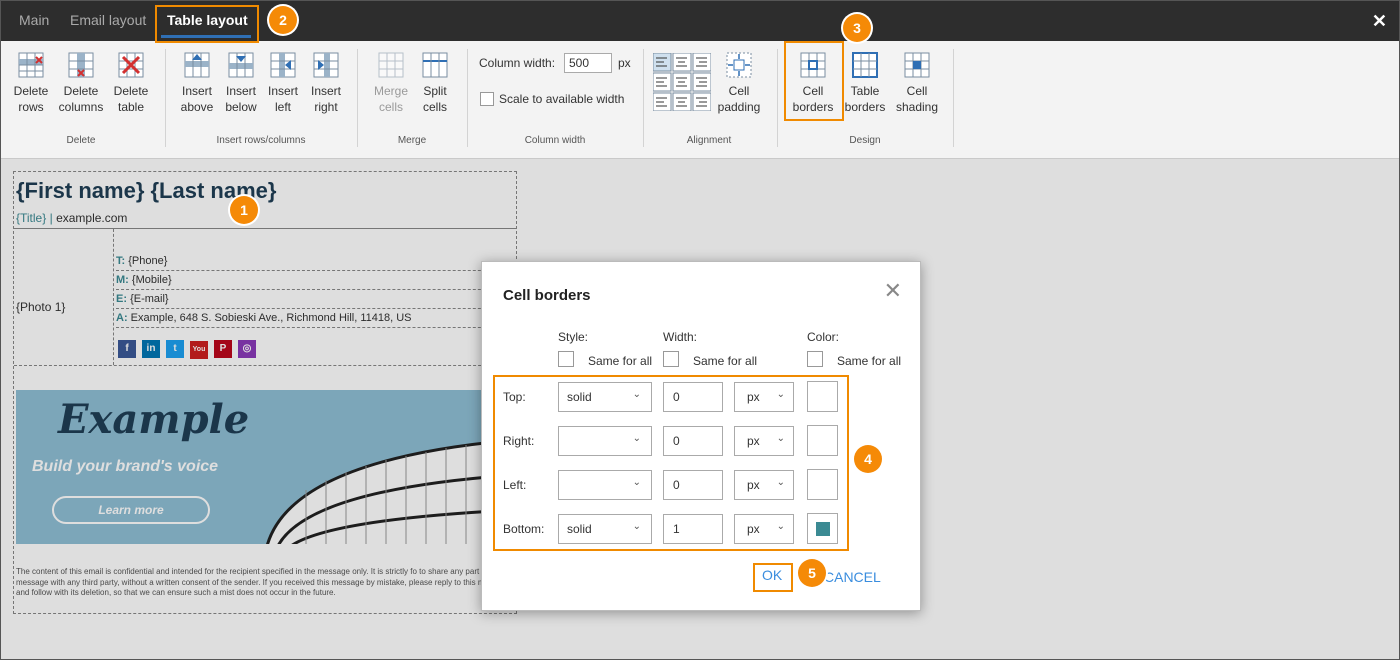 The height and width of the screenshot is (660, 1400). Describe the element at coordinates (588, 63) in the screenshot. I see `column-width-input: 500` at that location.